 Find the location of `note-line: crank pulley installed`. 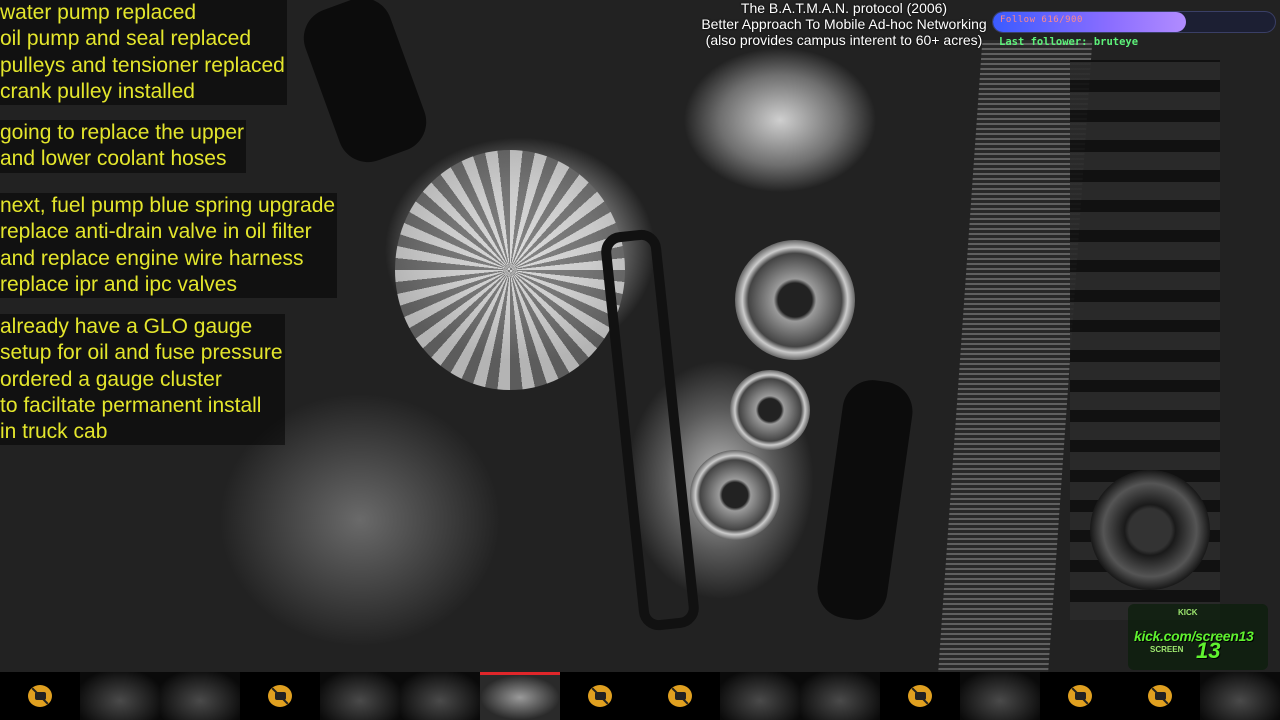

note-line: crank pulley installed is located at coordinates (97, 91).